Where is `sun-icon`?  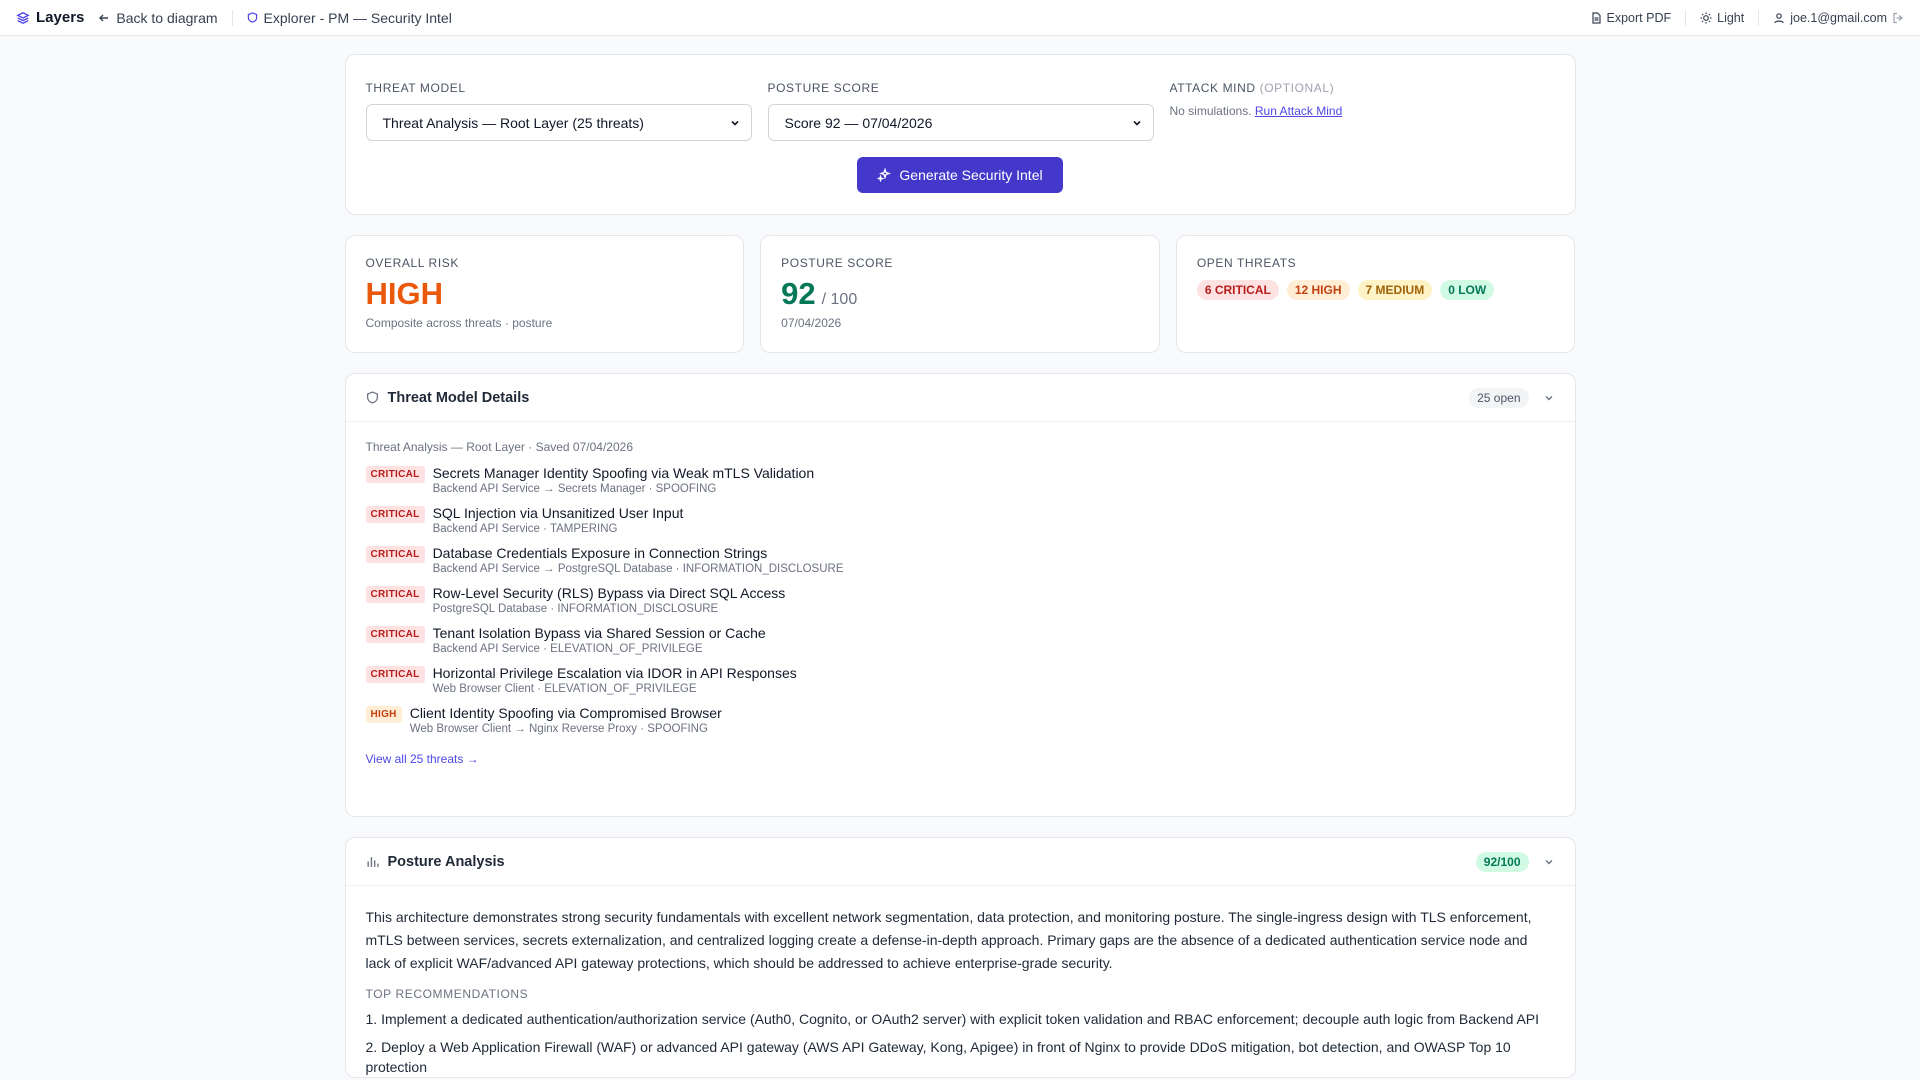 sun-icon is located at coordinates (1706, 17).